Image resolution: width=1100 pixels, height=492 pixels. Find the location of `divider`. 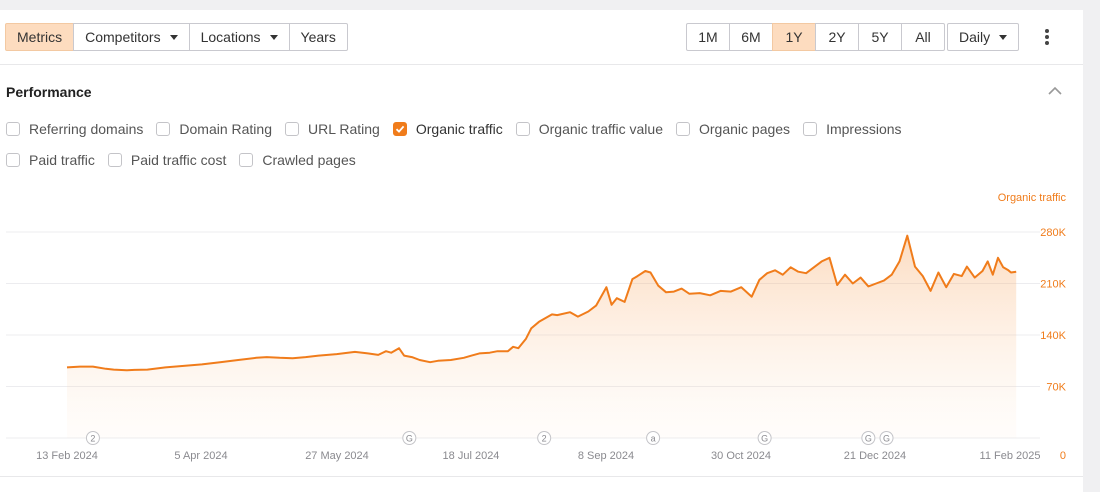

divider is located at coordinates (541, 476).